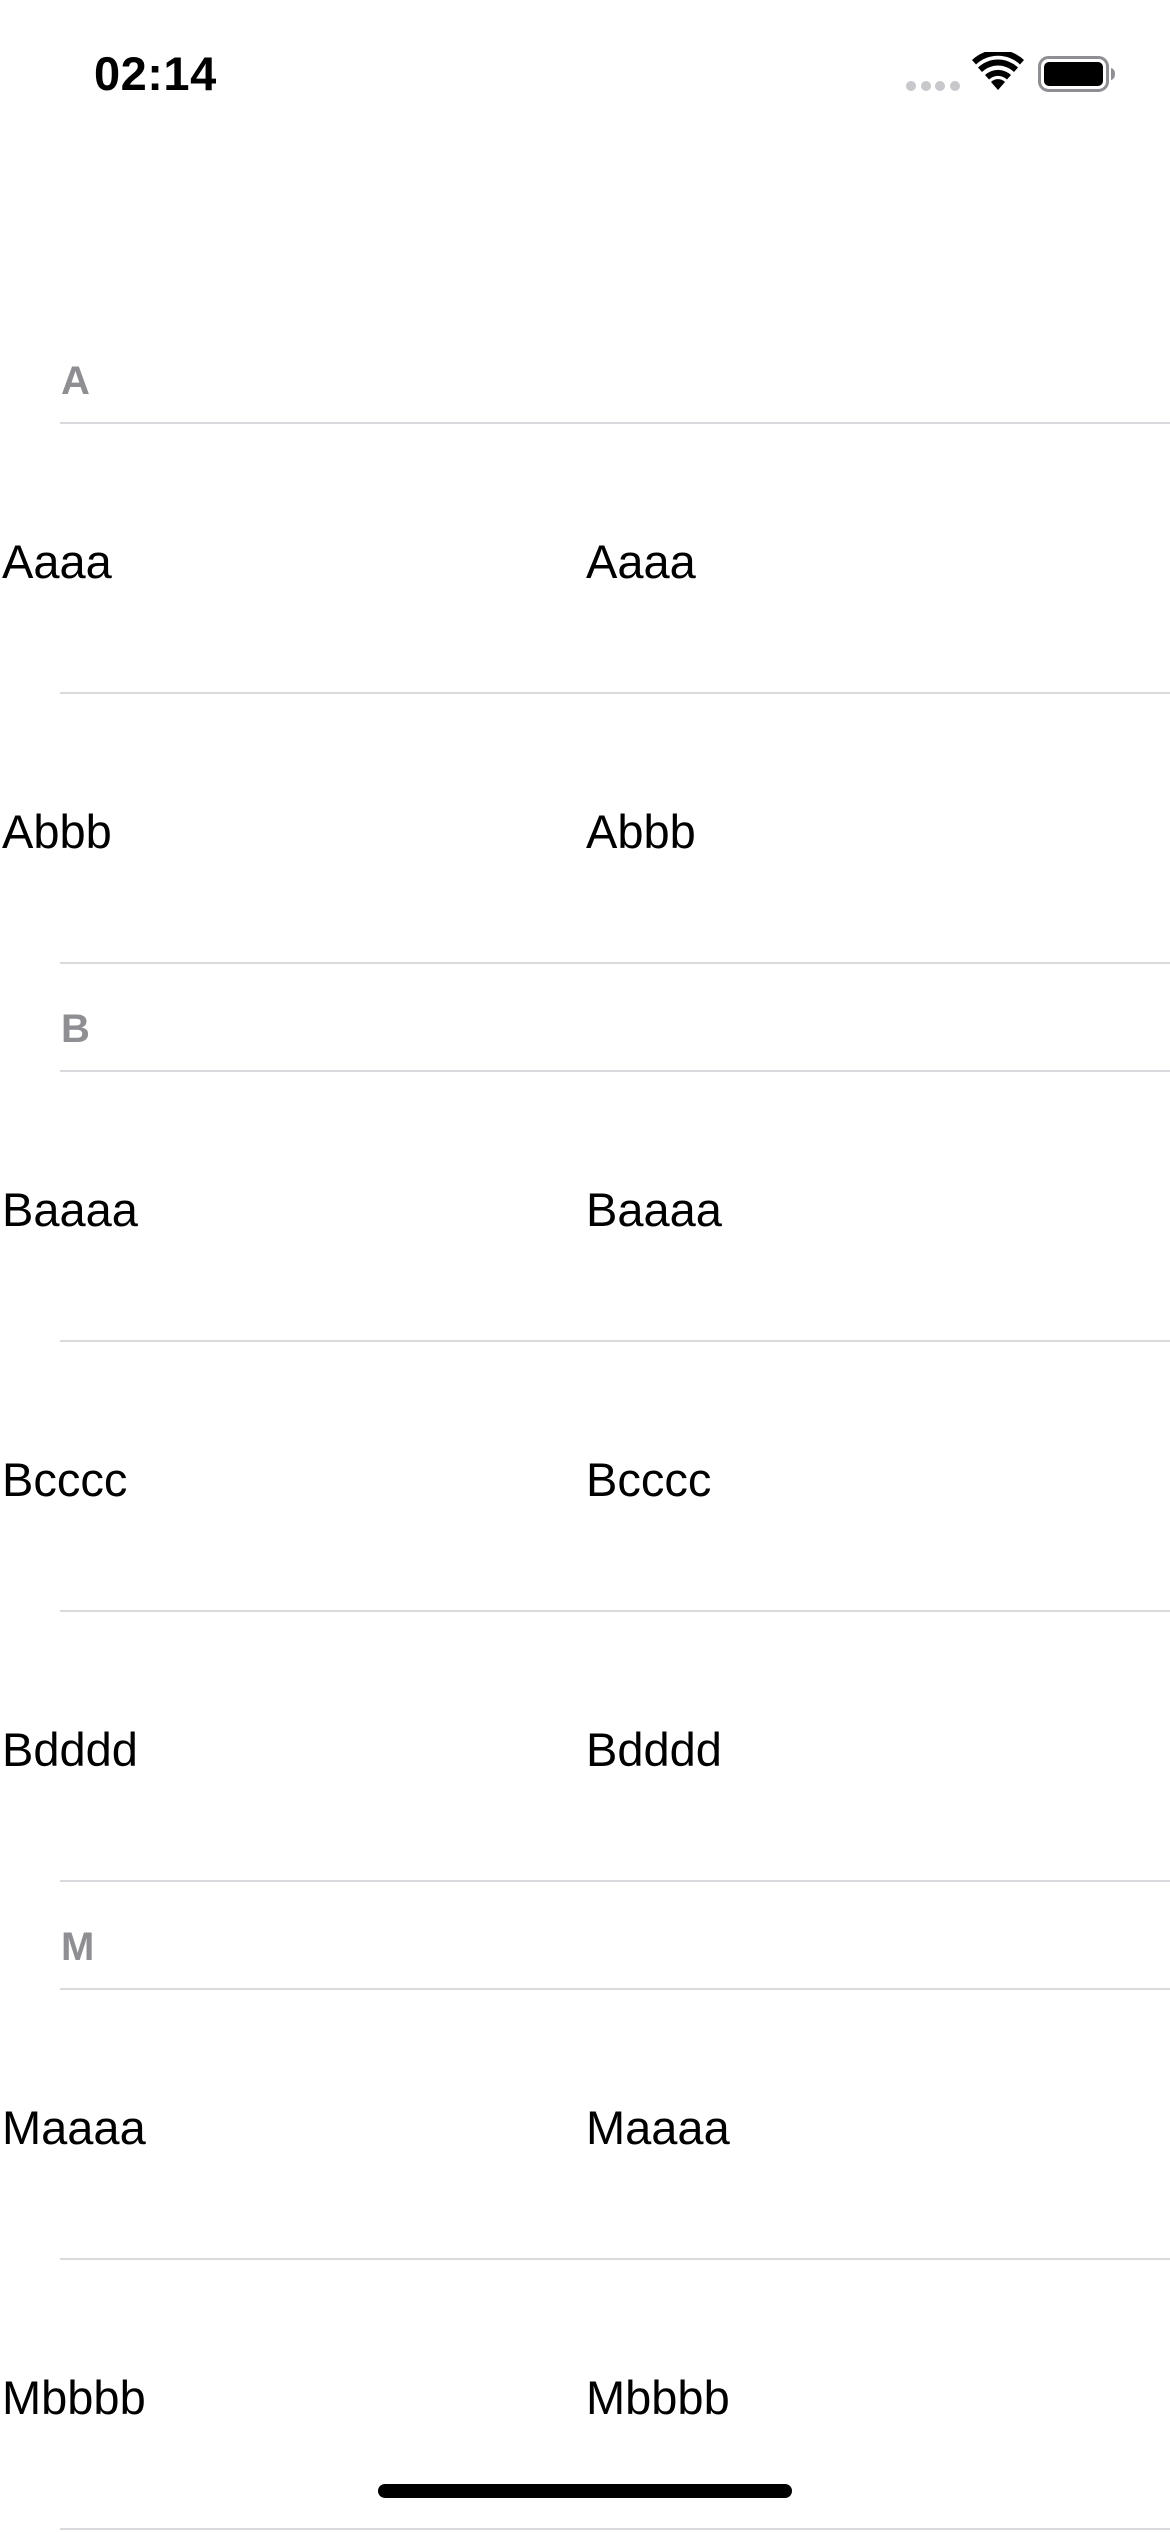 Image resolution: width=1170 pixels, height=2532 pixels. Describe the element at coordinates (1076, 74) in the screenshot. I see `battery-icon` at that location.